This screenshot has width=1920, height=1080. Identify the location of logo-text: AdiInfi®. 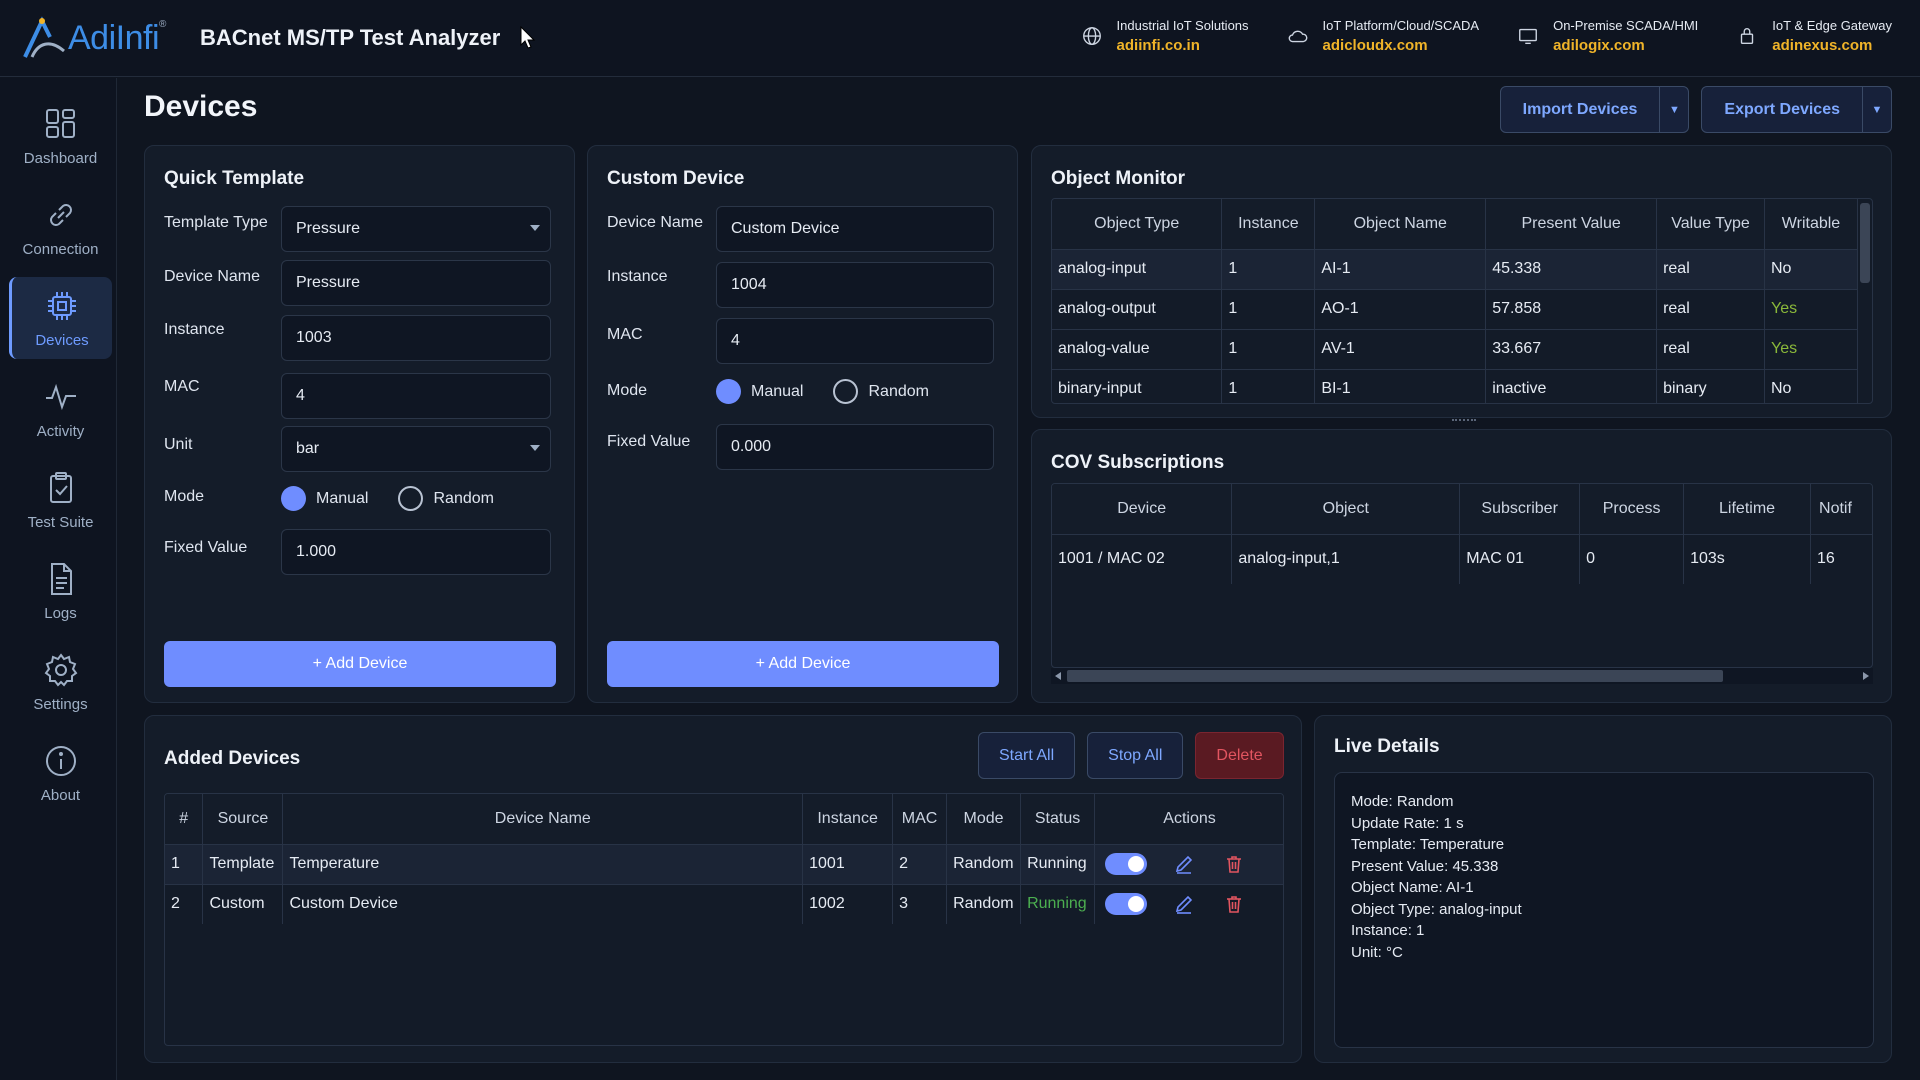
(117, 38).